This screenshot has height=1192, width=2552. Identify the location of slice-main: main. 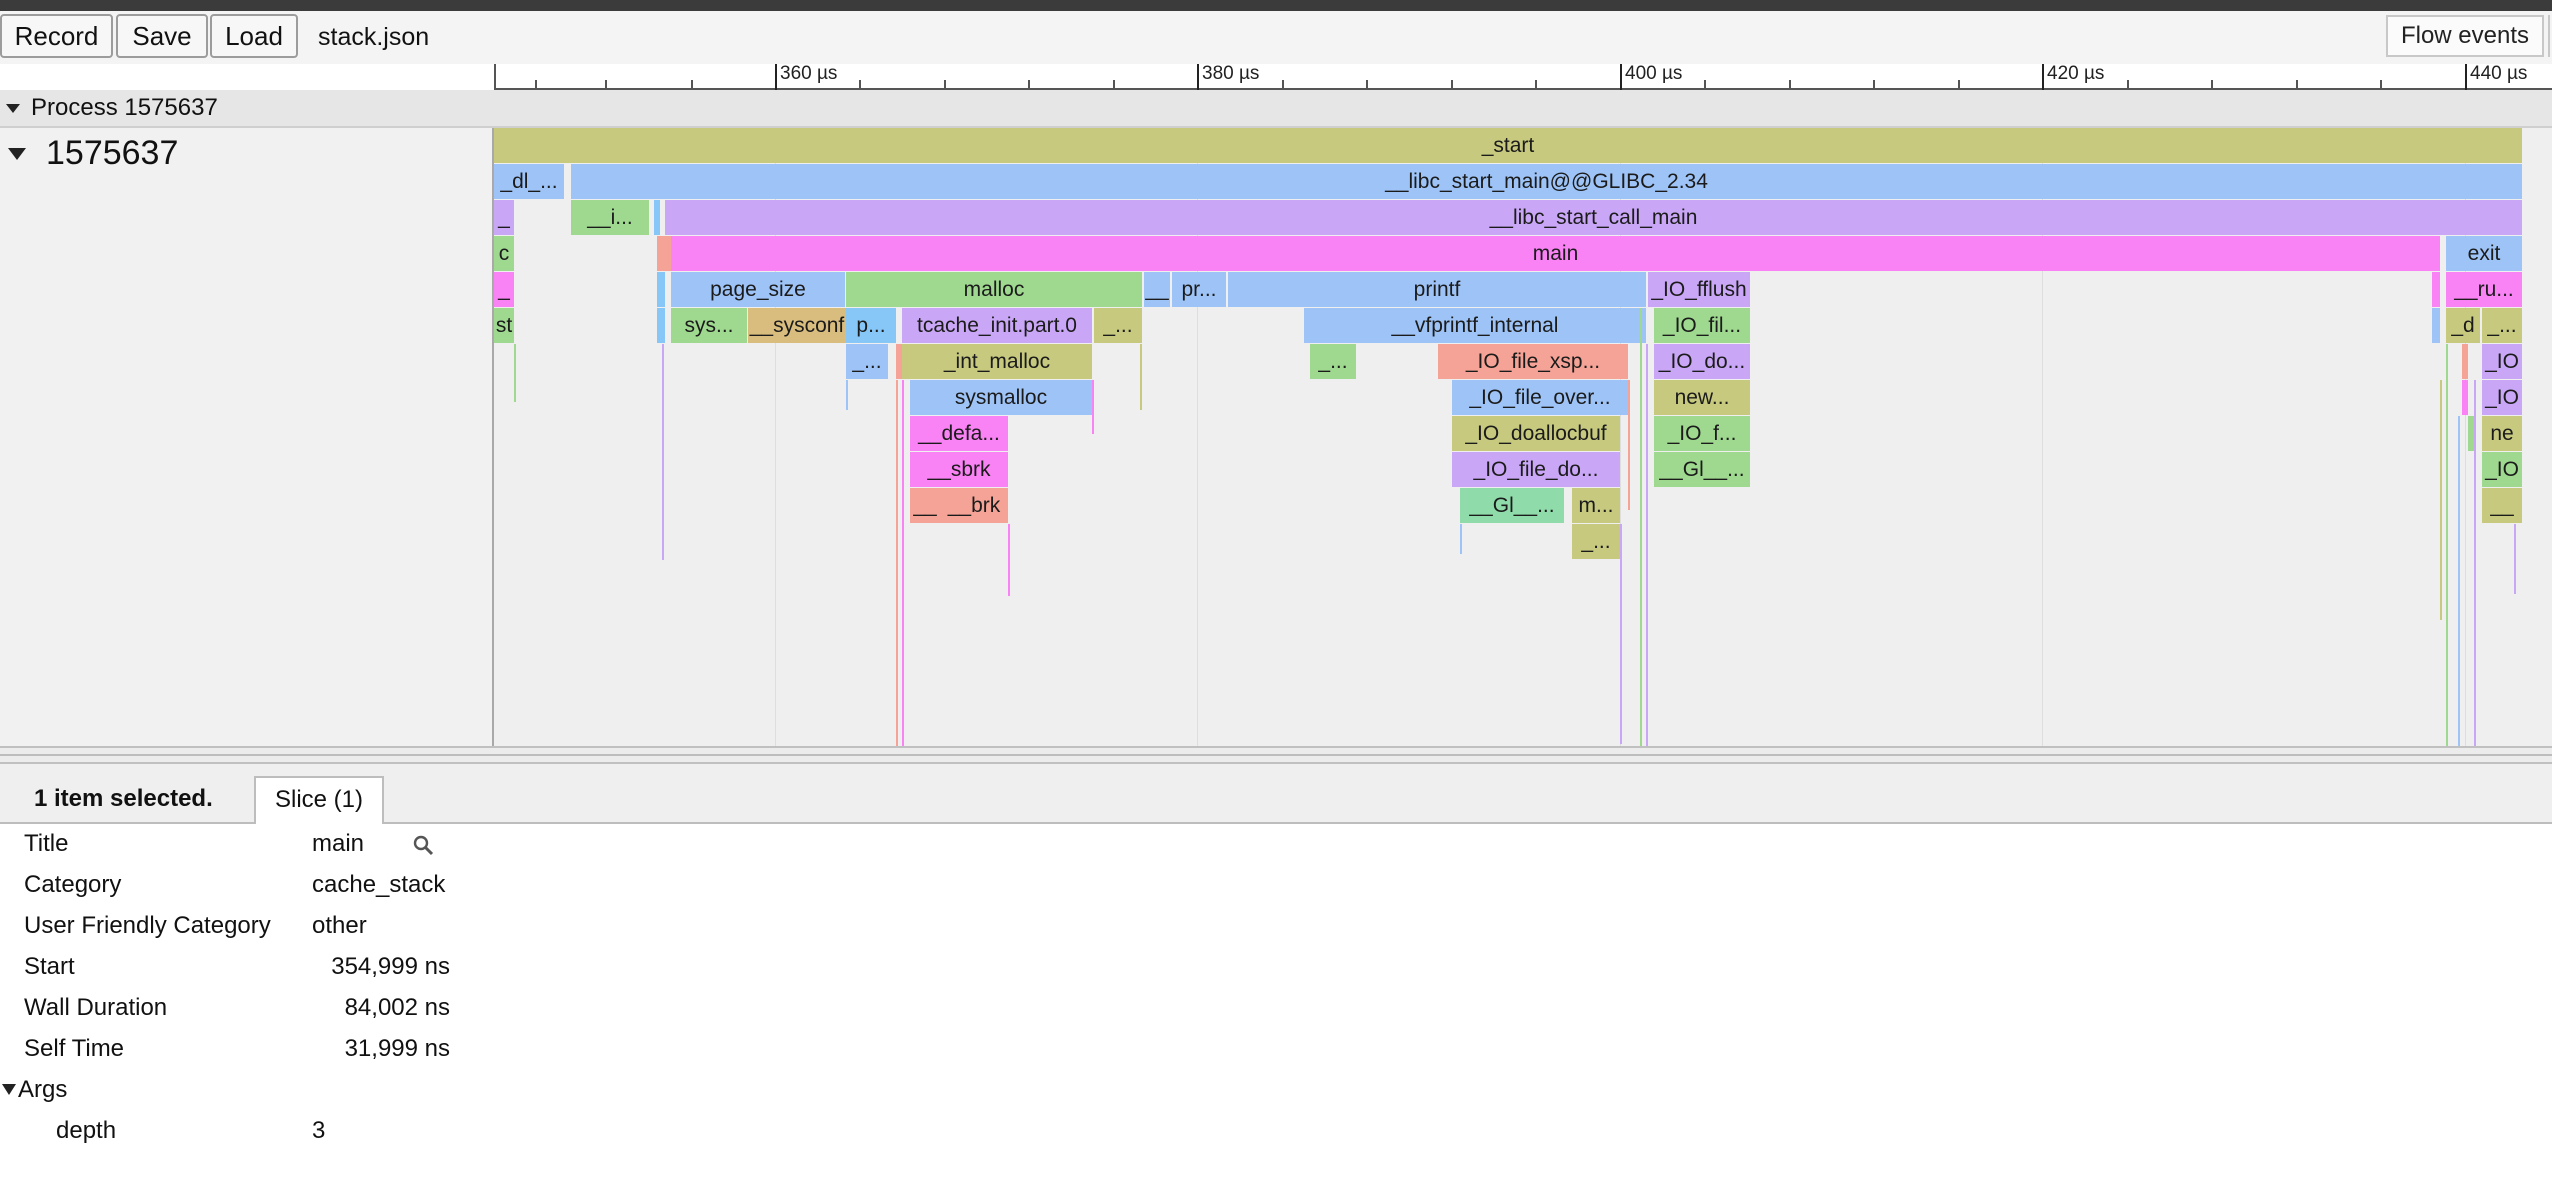
(1555, 253).